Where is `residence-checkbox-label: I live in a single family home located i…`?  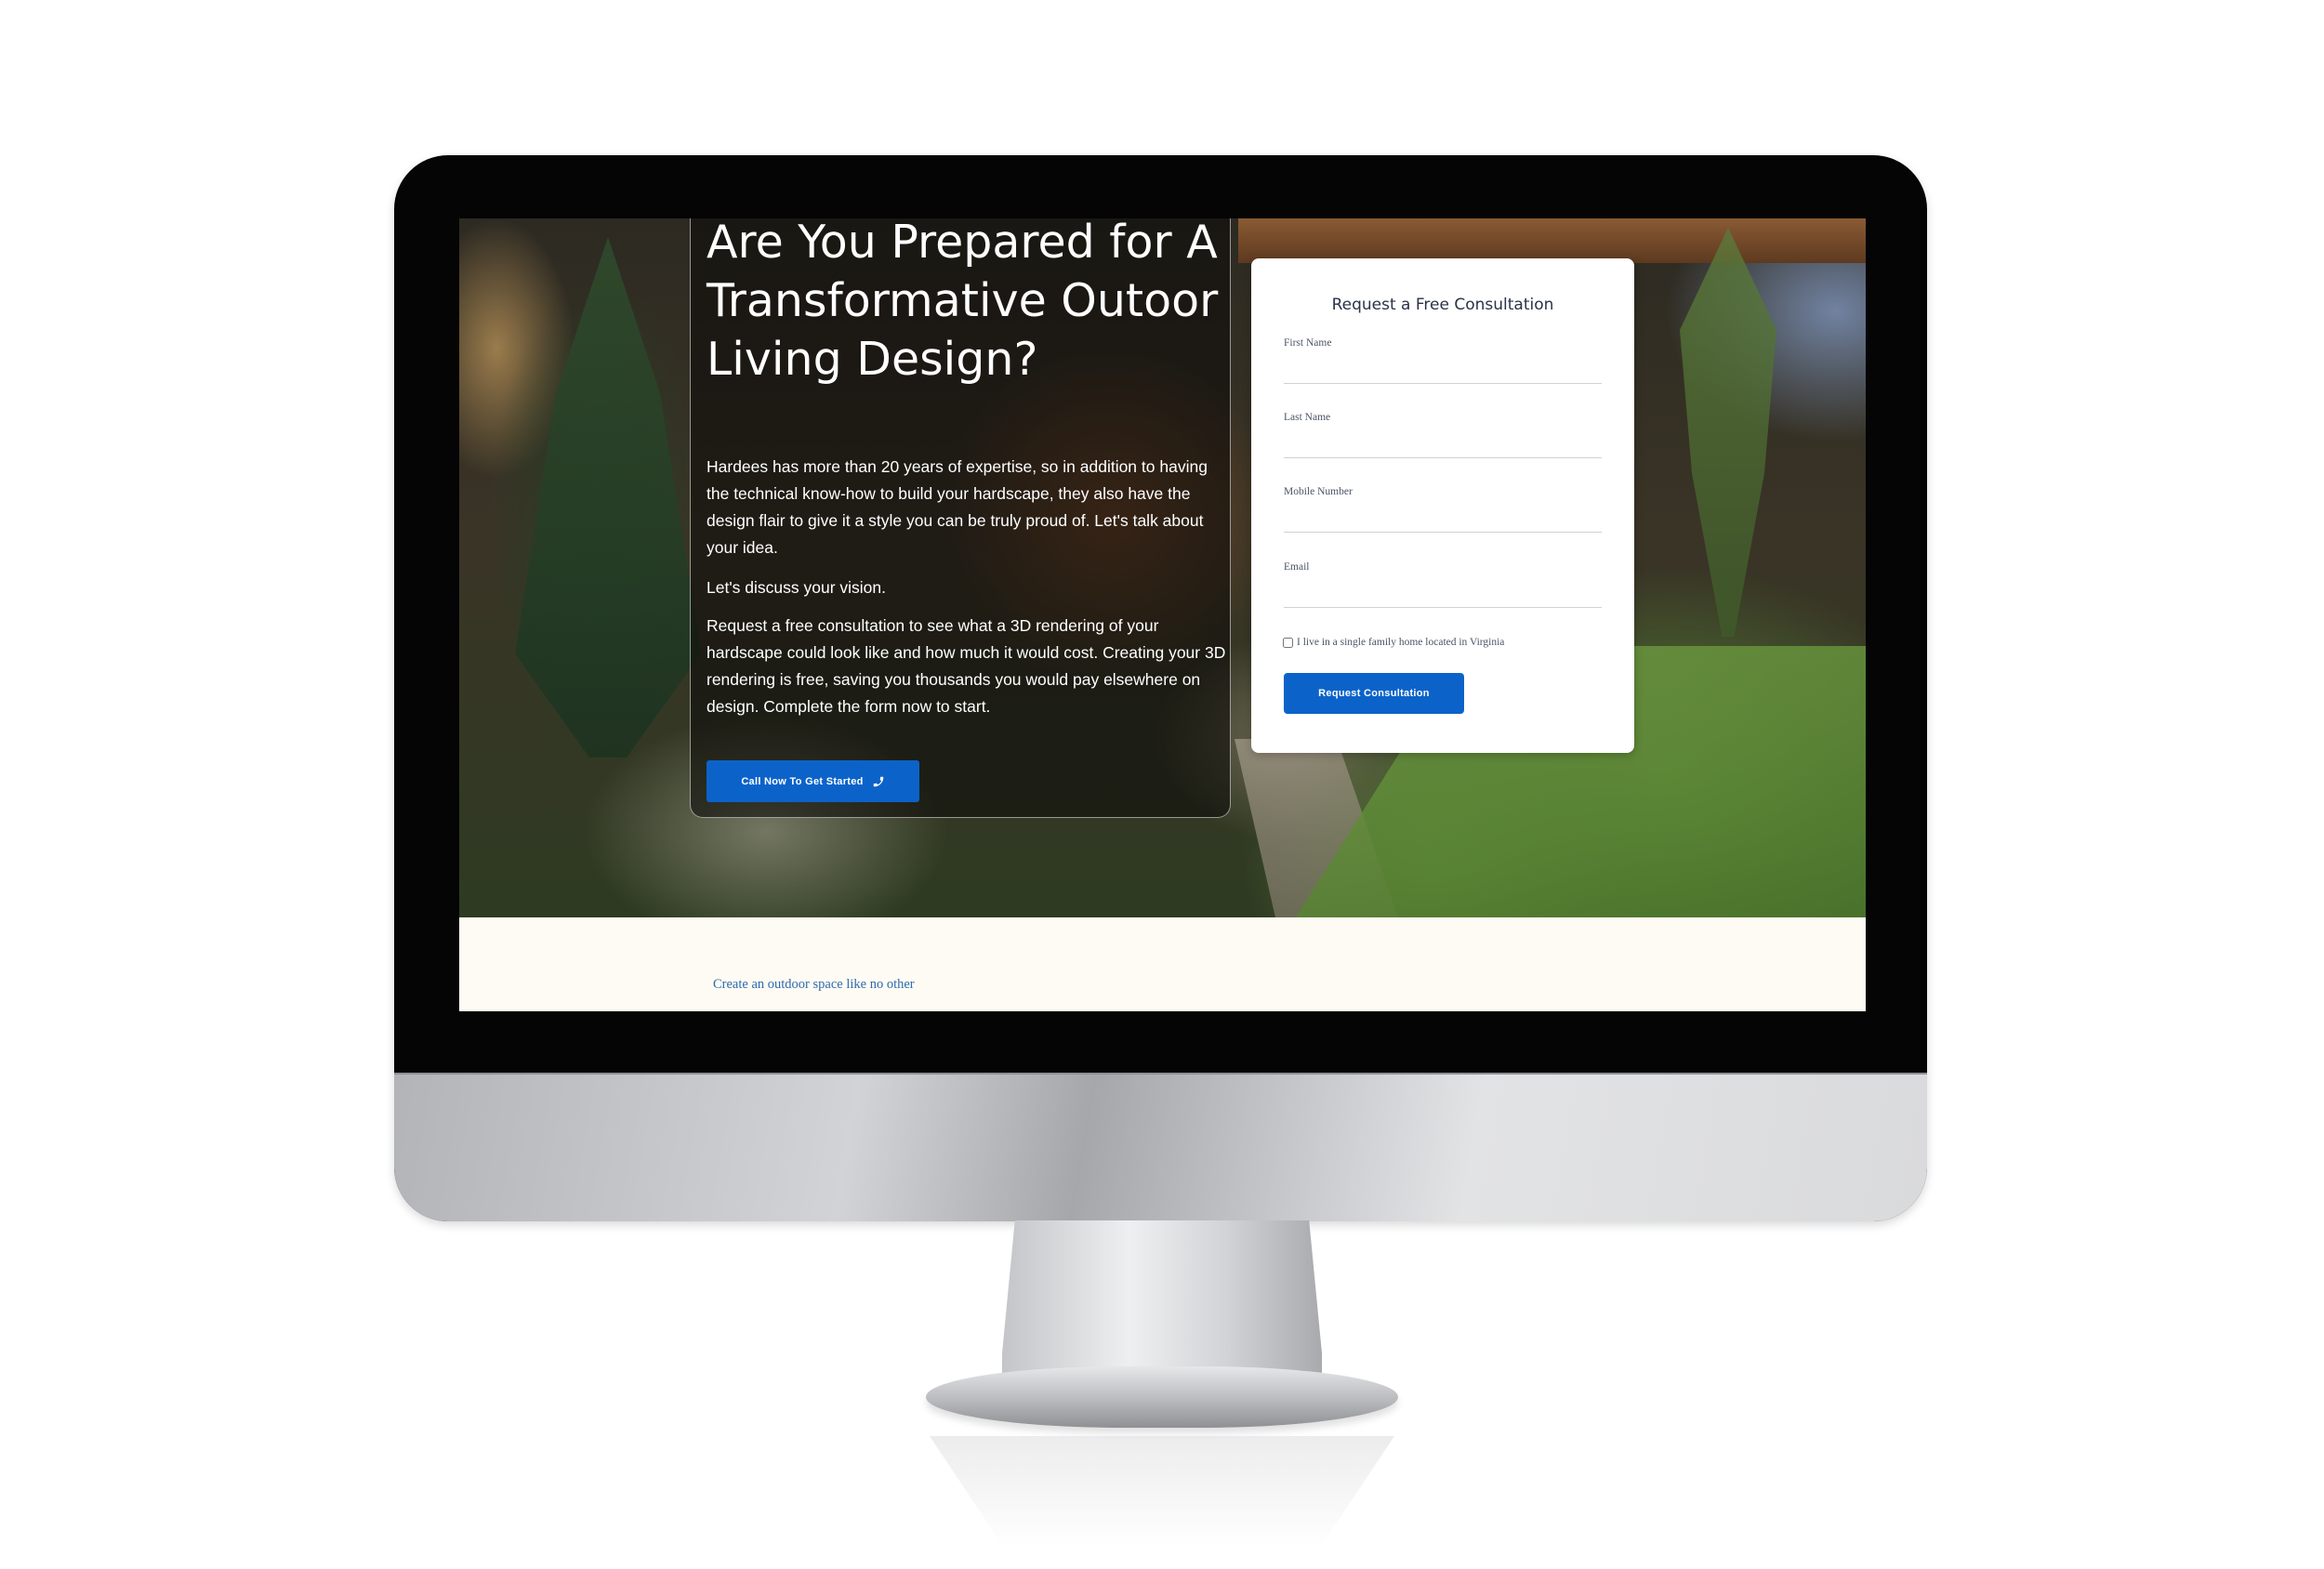
residence-checkbox-label: I live in a single family home located i… is located at coordinates (1401, 642).